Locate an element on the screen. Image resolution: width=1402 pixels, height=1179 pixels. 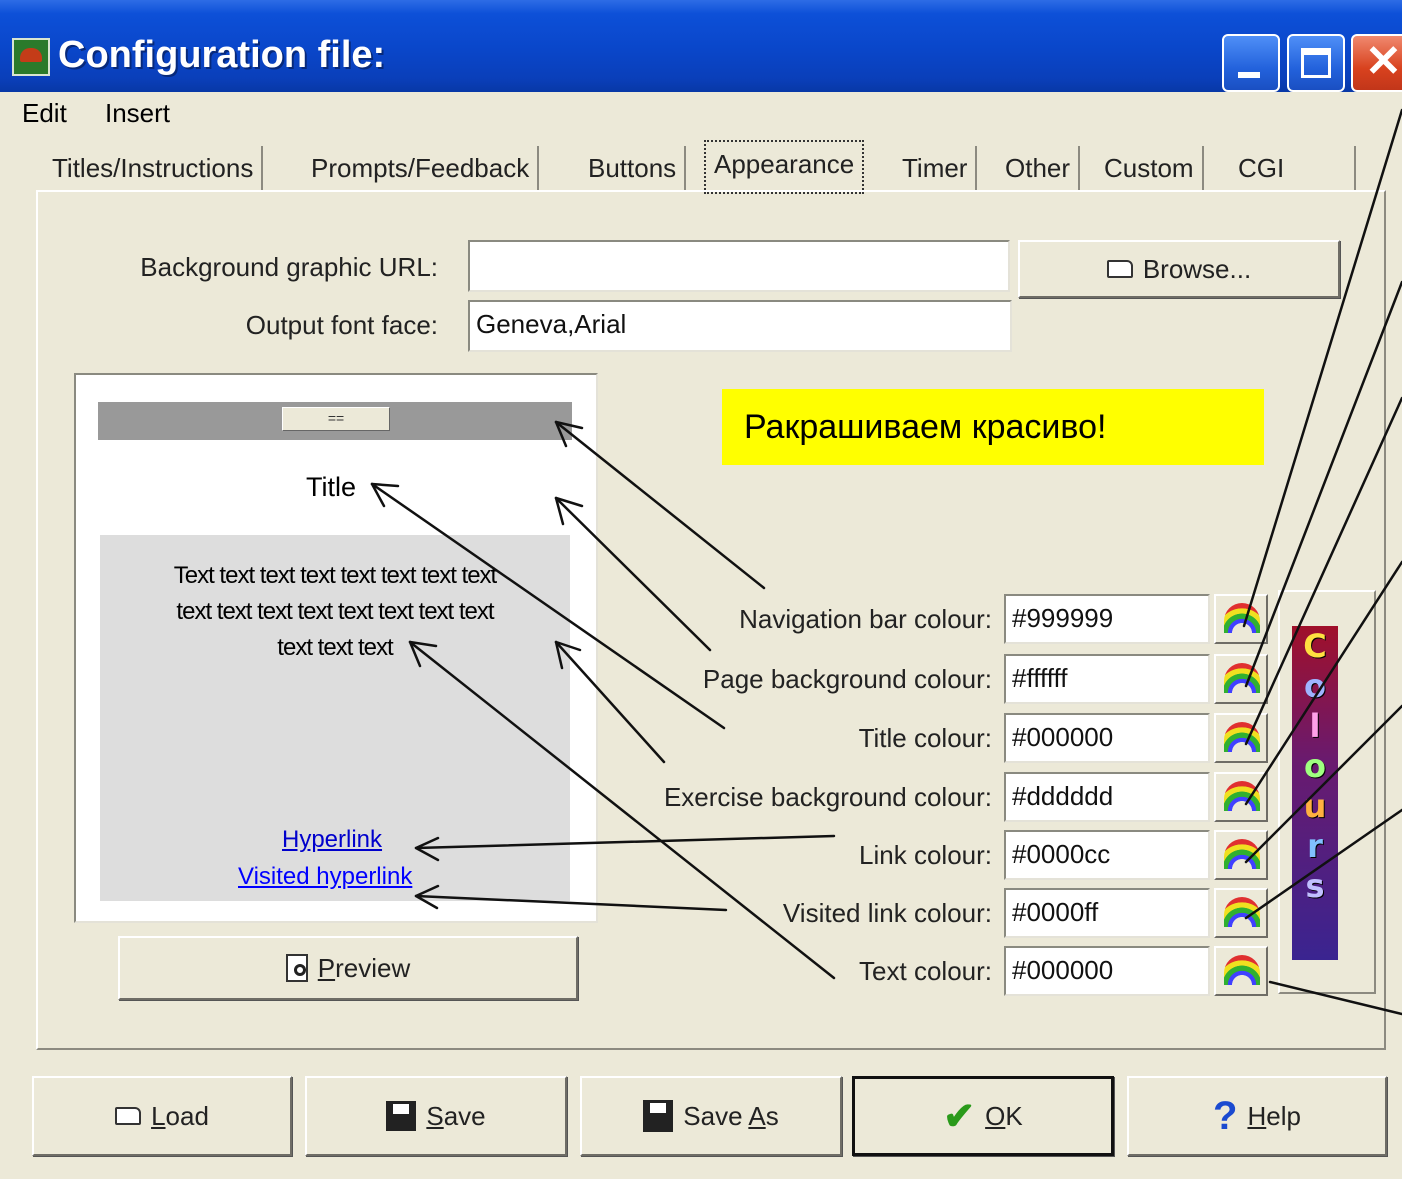
arrow-text is located at coordinates (622, 810).